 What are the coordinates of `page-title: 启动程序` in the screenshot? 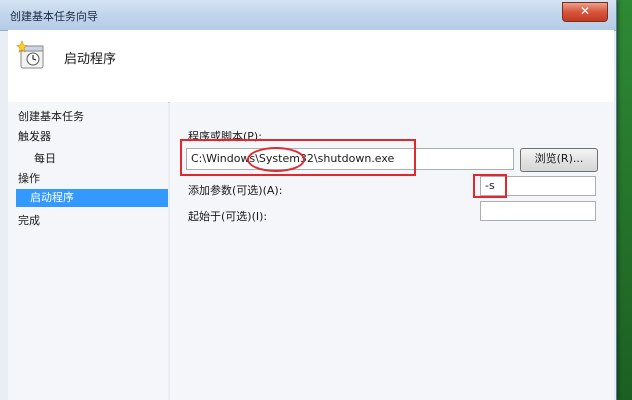 It's located at (90, 59).